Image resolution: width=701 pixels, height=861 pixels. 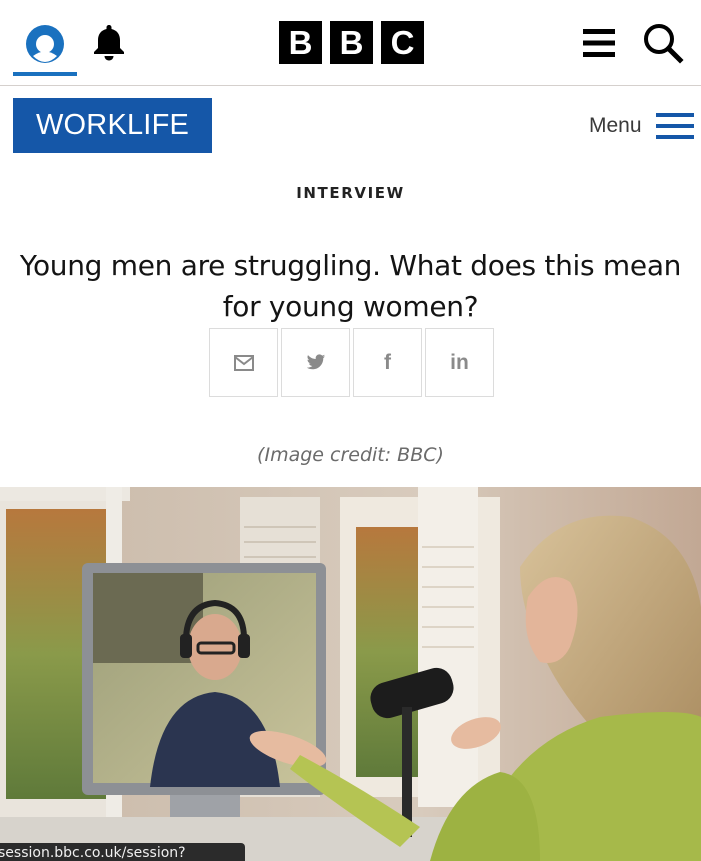 What do you see at coordinates (45, 74) in the screenshot?
I see `active-tab-indicator` at bounding box center [45, 74].